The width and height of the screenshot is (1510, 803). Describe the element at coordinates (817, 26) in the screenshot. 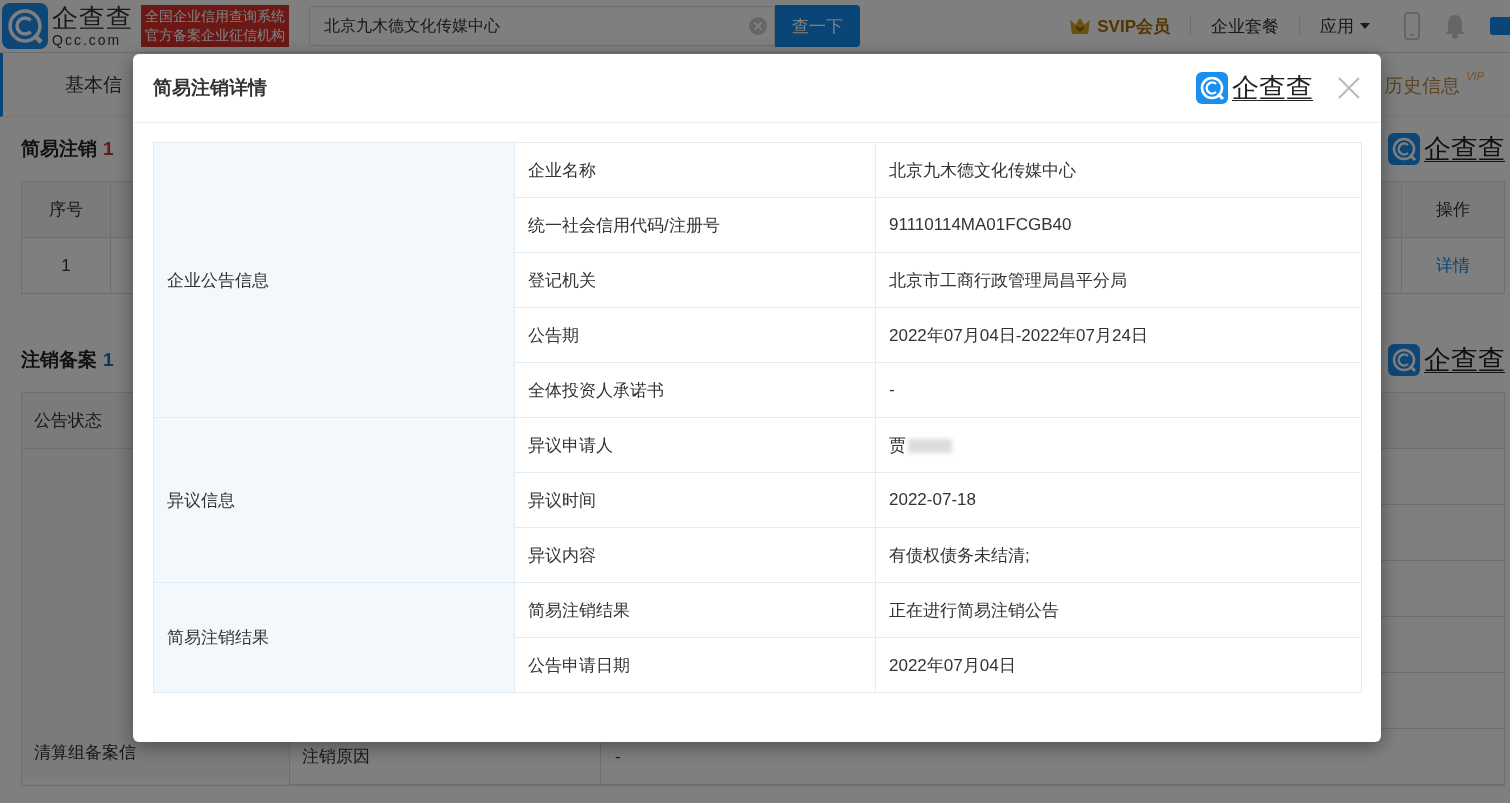

I see `search-button: 查一下` at that location.